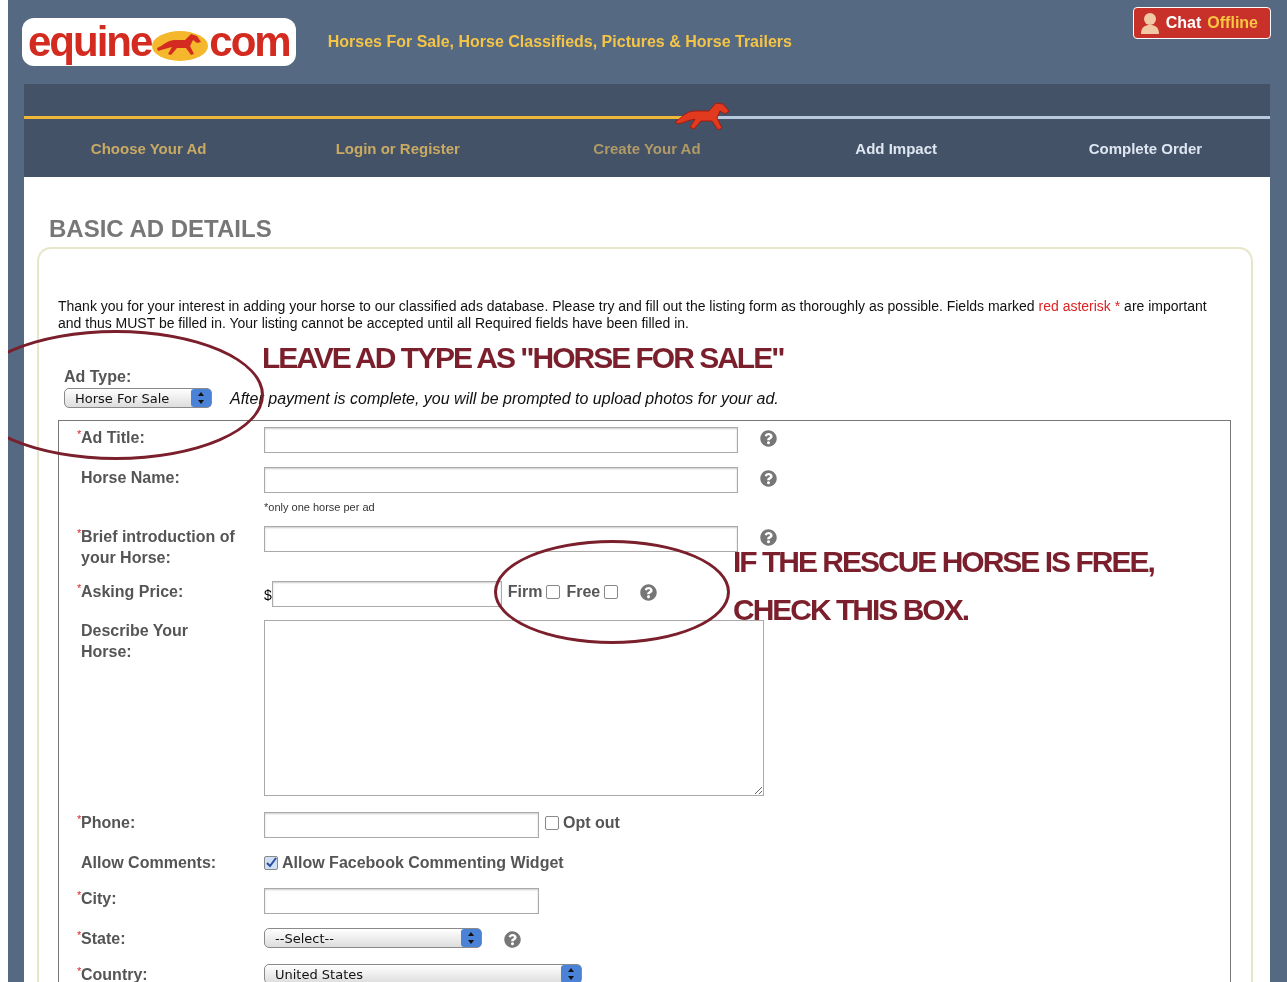 The height and width of the screenshot is (982, 1287). I want to click on price-field, so click(386, 594).